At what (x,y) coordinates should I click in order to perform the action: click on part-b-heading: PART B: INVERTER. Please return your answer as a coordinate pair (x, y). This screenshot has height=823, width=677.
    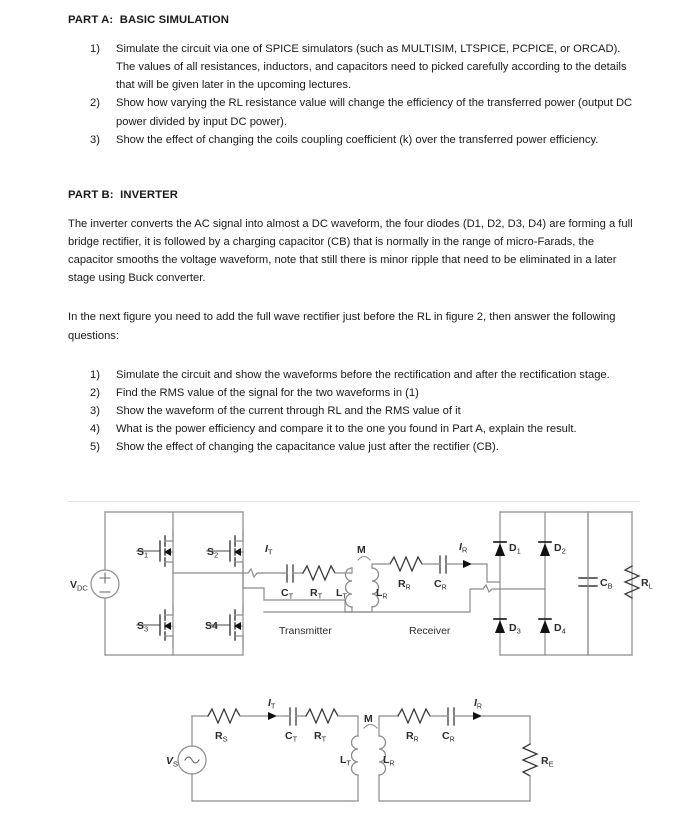
    Looking at the image, I should click on (123, 194).